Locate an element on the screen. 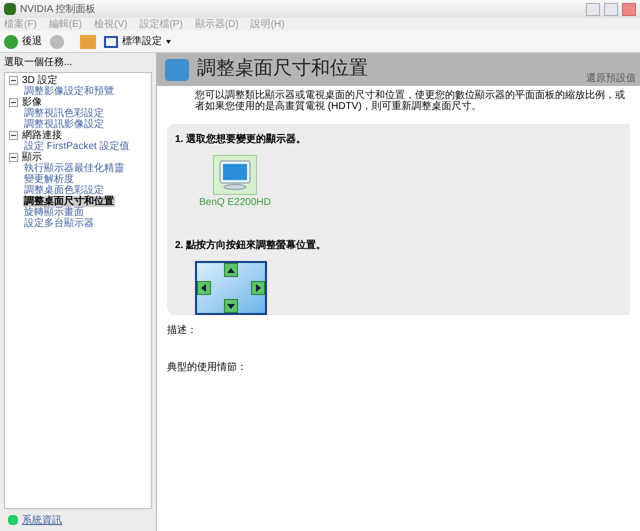  page-title: 調整桌面尺寸和位置 is located at coordinates (282, 69).